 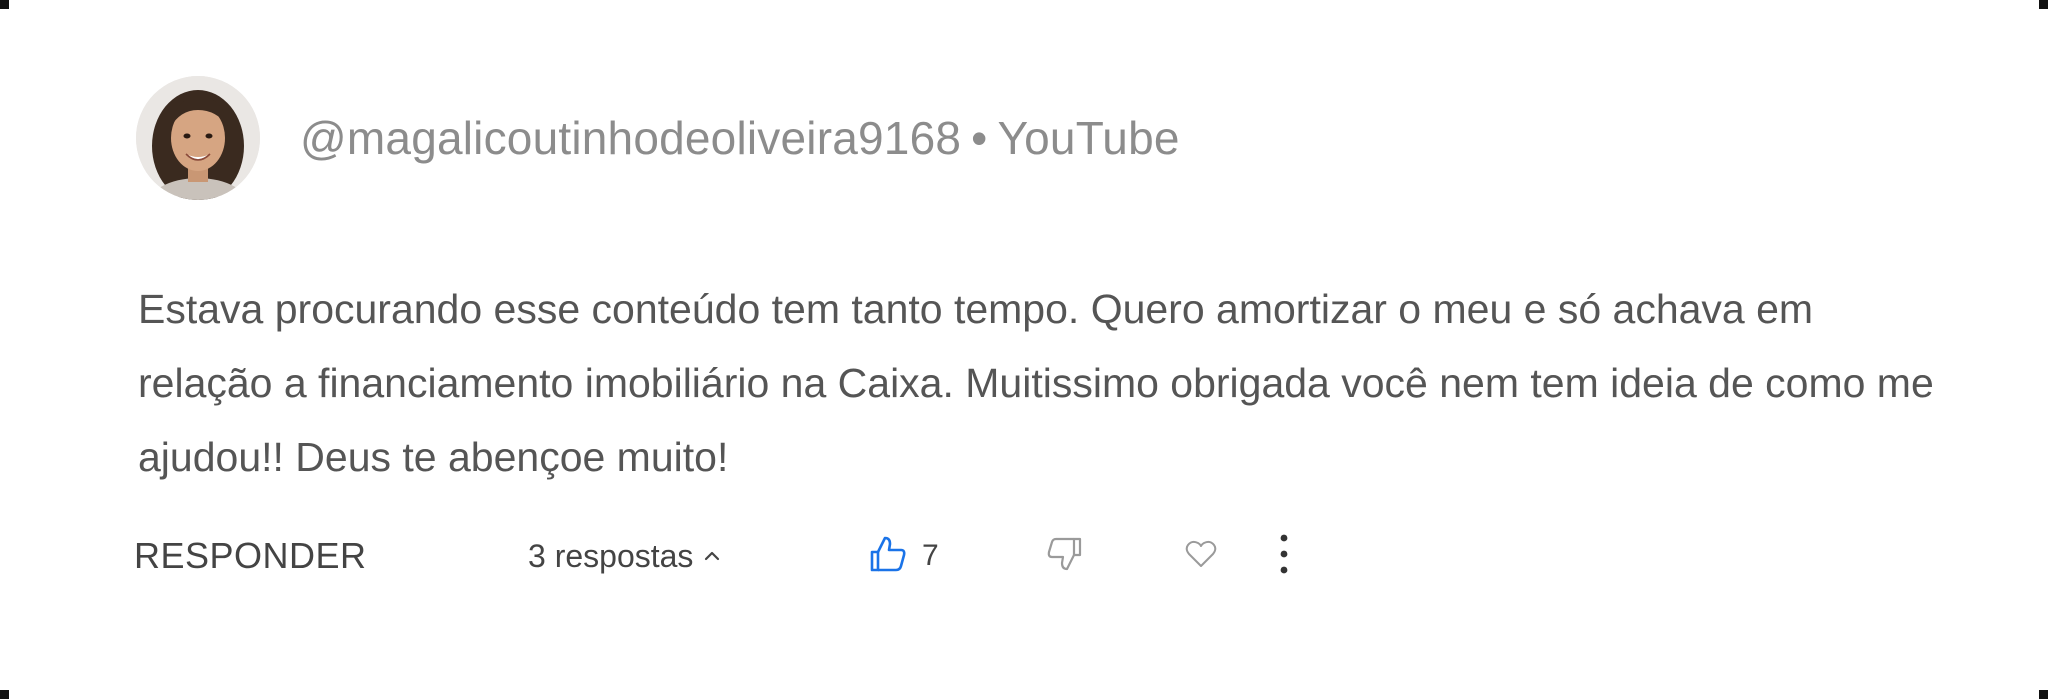 I want to click on more-vertical-icon, so click(x=1284, y=556).